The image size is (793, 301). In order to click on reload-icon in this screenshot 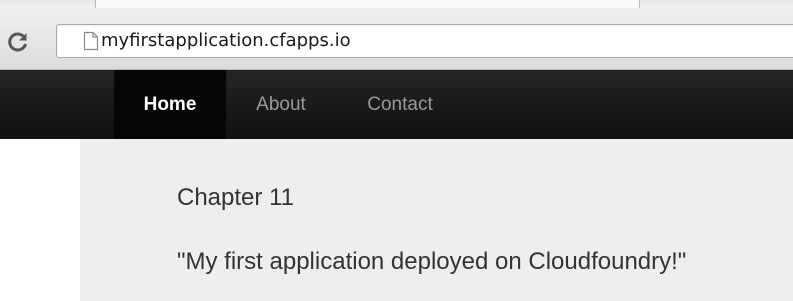, I will do `click(17, 42)`.